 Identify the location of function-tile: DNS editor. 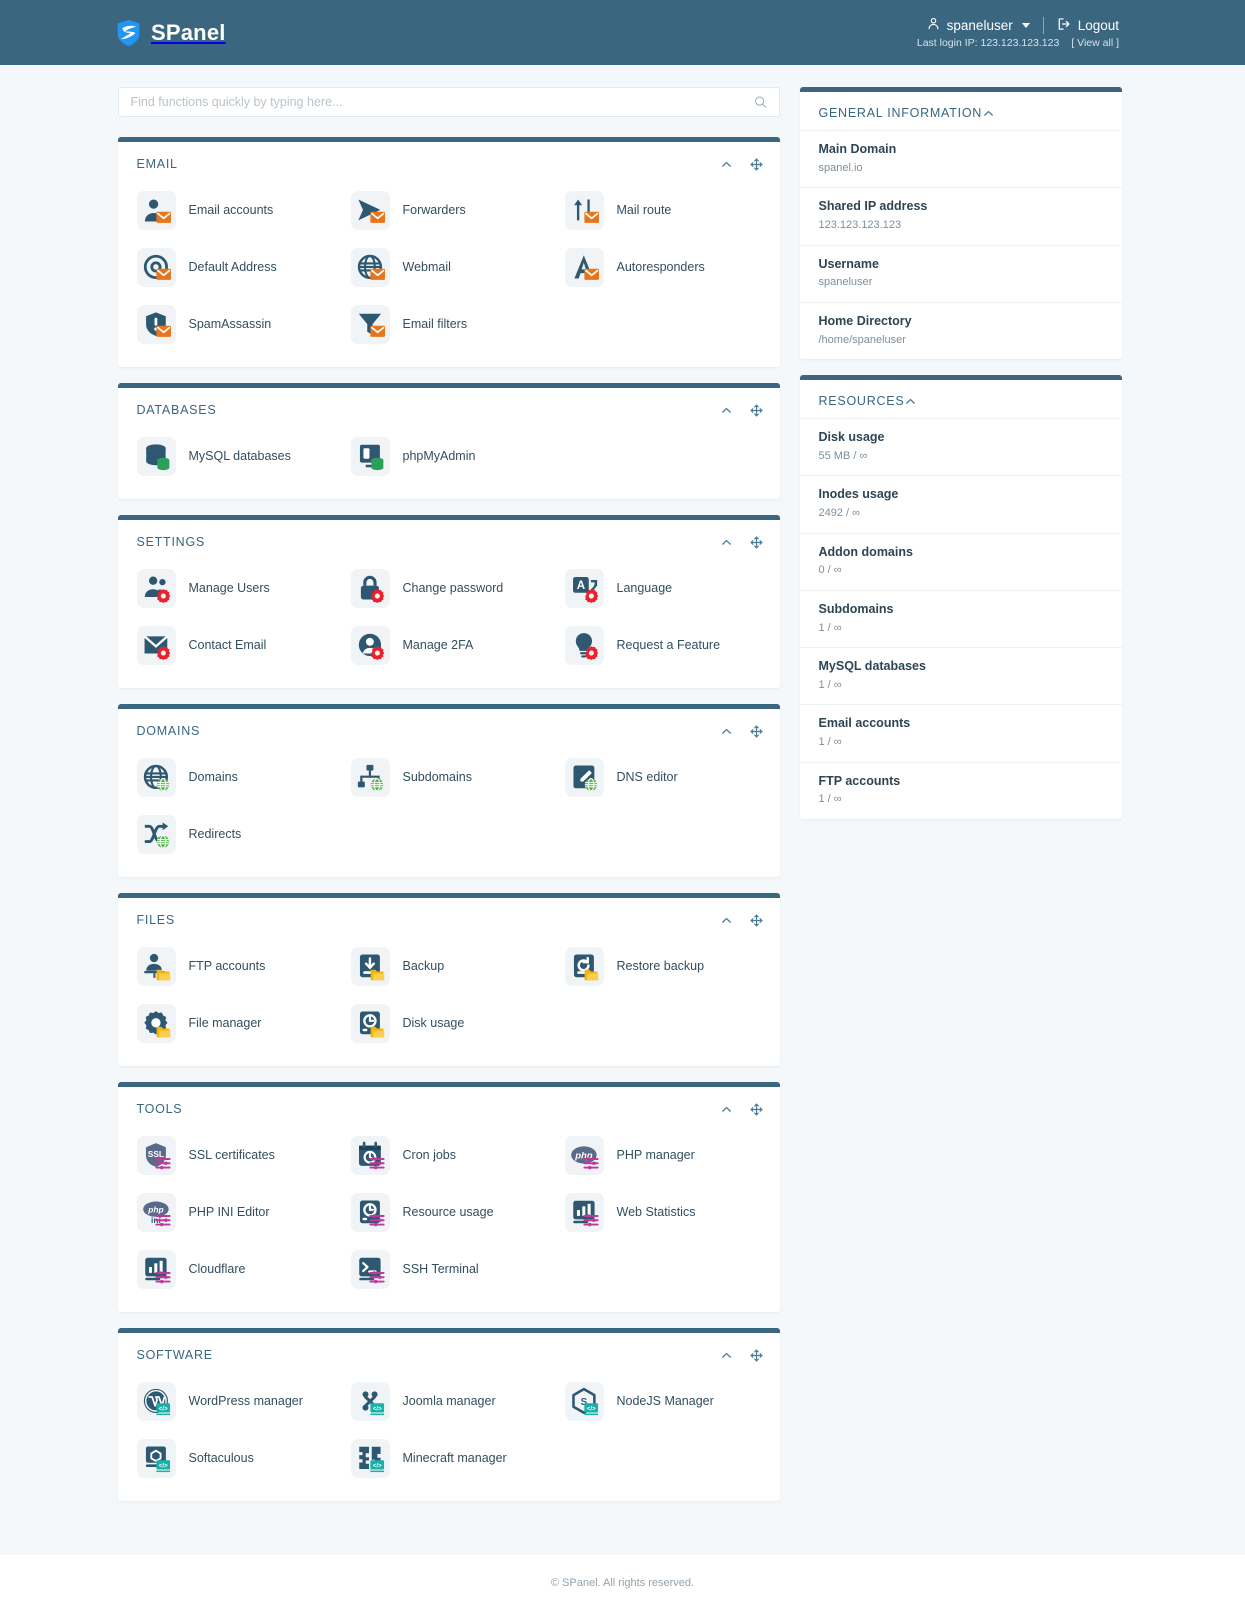
(663, 777).